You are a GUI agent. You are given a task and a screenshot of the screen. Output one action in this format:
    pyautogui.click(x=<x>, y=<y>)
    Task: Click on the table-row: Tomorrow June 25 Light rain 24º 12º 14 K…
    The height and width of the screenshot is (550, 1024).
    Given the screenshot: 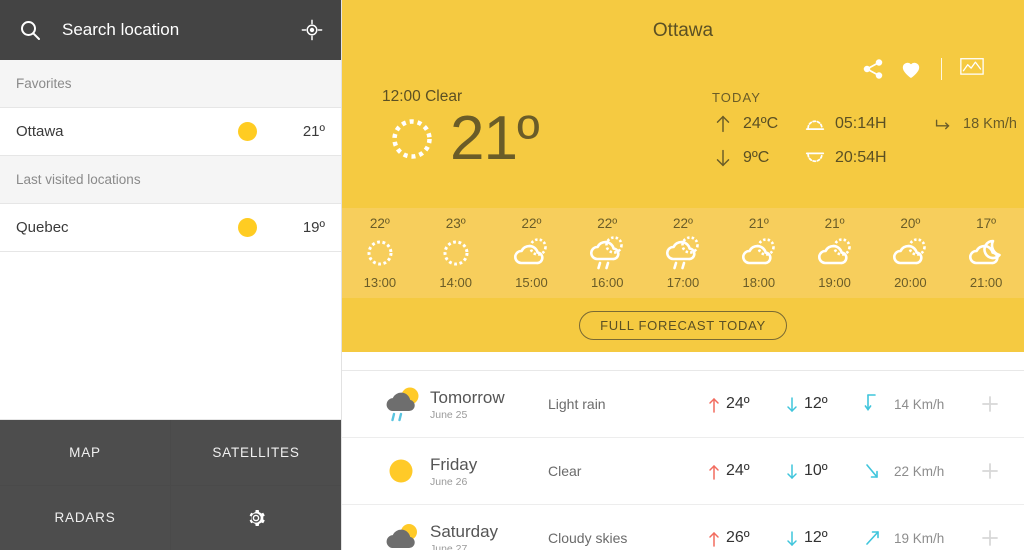 What is the action you would take?
    pyautogui.click(x=683, y=404)
    